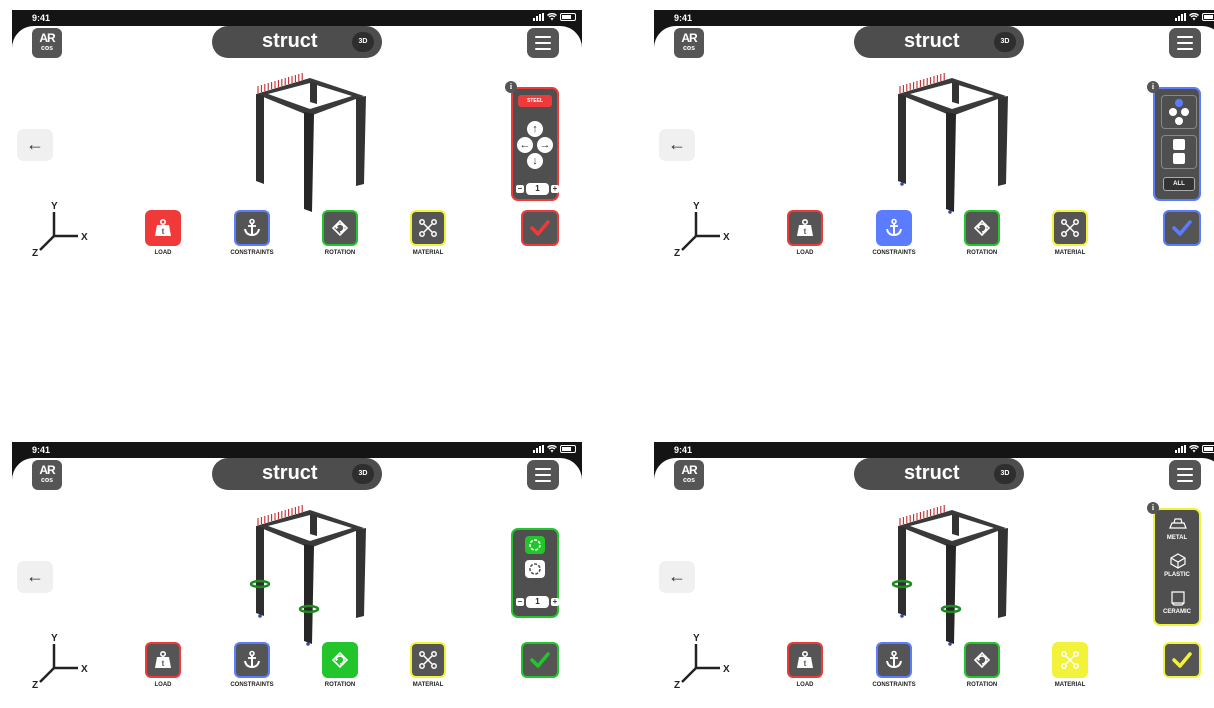 The width and height of the screenshot is (1214, 708). I want to click on arrow-down-button: ↓, so click(535, 161).